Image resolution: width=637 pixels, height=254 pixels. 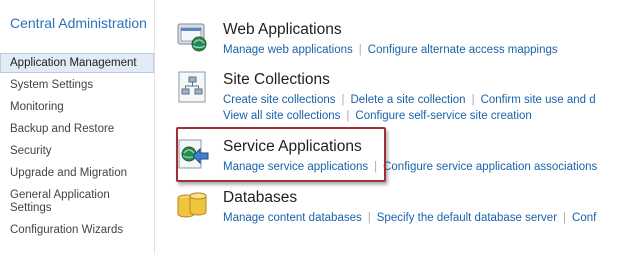 I want to click on specify-default-database-server-link: Specify the default database server, so click(x=467, y=218).